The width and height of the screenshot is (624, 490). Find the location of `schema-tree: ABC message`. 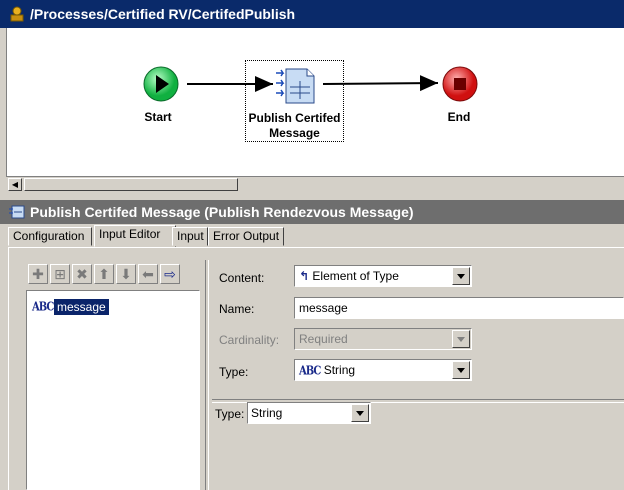

schema-tree: ABC message is located at coordinates (113, 390).